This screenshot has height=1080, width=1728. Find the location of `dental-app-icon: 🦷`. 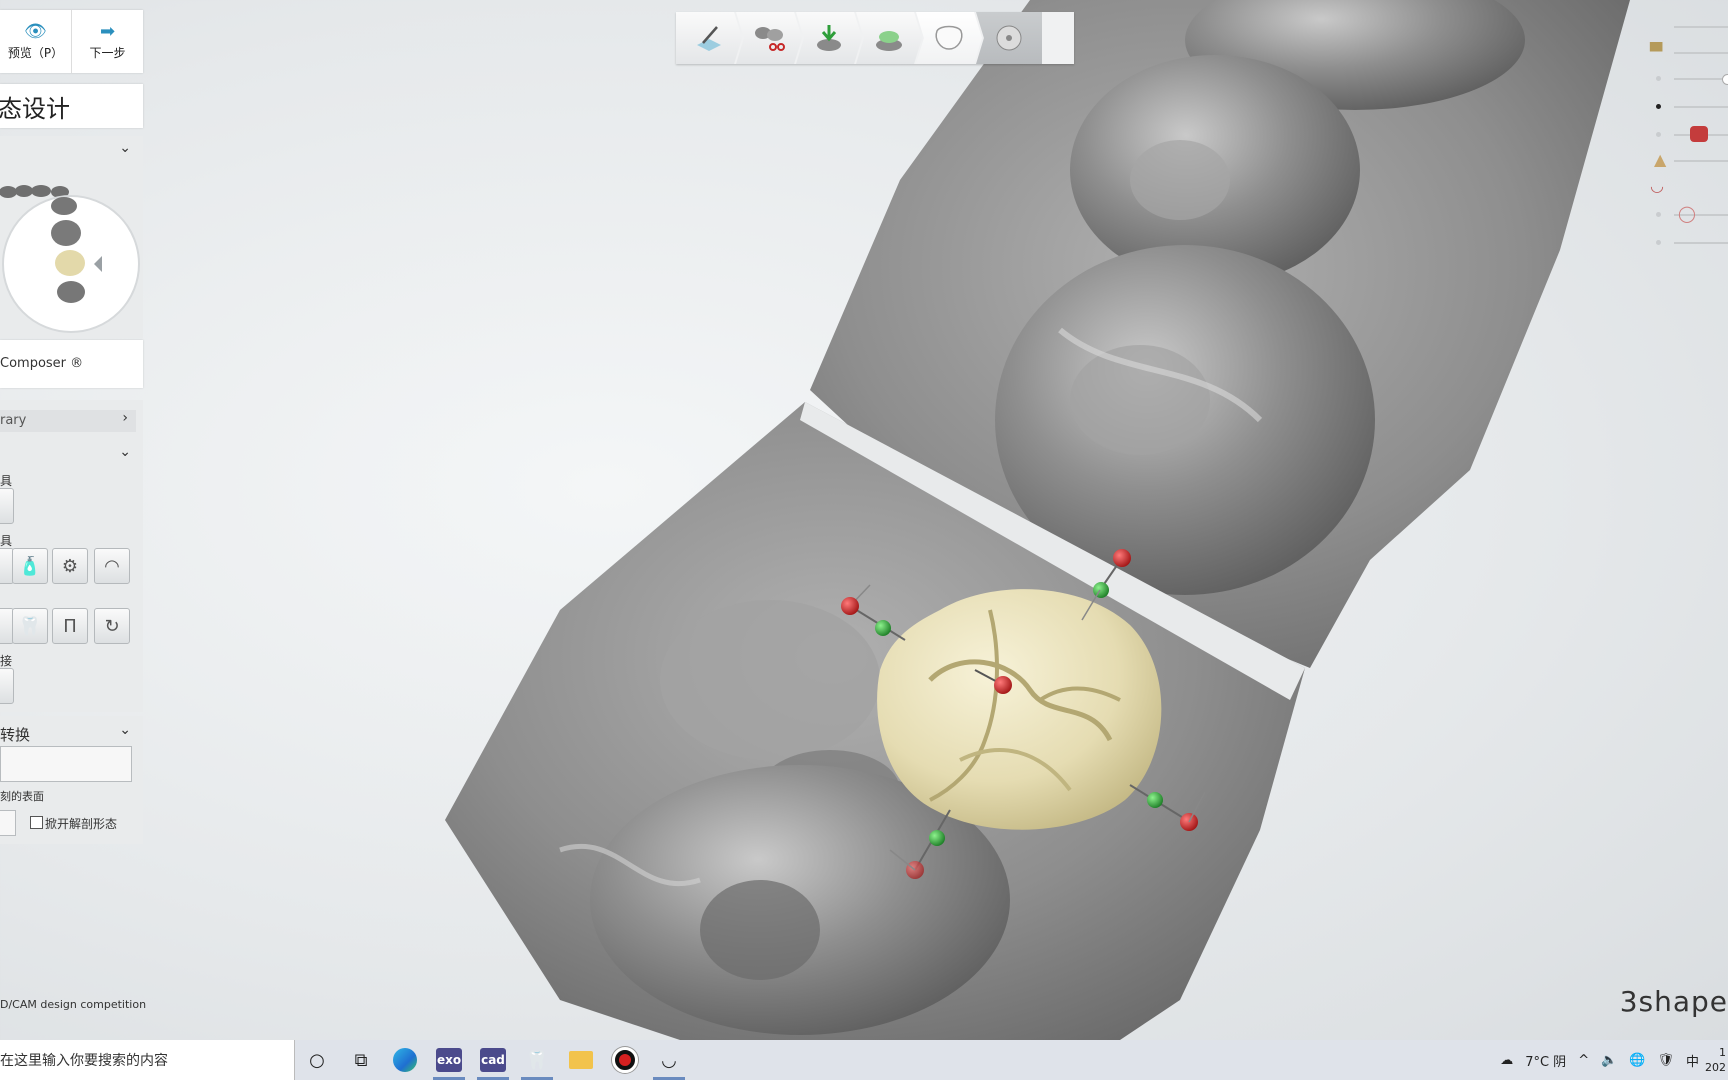

dental-app-icon: 🦷 is located at coordinates (537, 1060).